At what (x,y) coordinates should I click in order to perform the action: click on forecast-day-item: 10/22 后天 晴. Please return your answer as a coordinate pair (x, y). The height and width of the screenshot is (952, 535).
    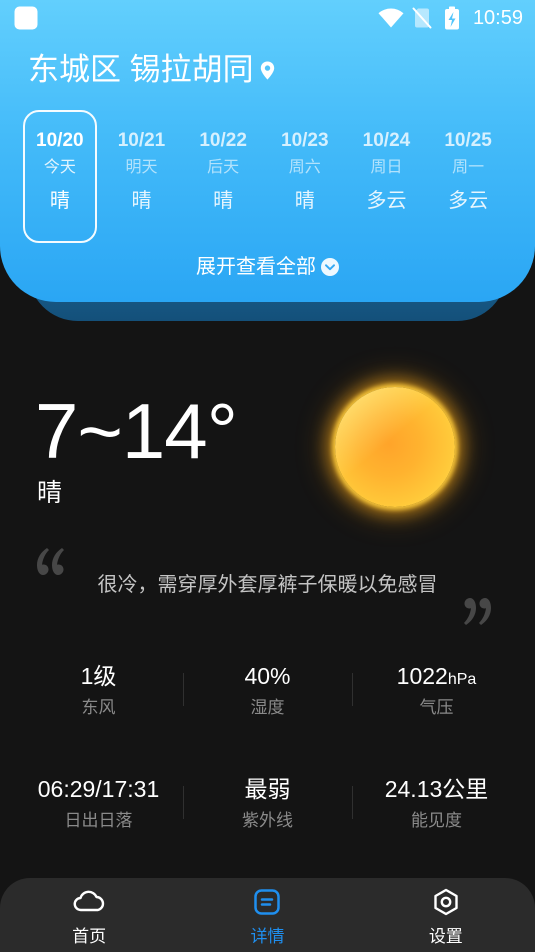
    Looking at the image, I should click on (223, 176).